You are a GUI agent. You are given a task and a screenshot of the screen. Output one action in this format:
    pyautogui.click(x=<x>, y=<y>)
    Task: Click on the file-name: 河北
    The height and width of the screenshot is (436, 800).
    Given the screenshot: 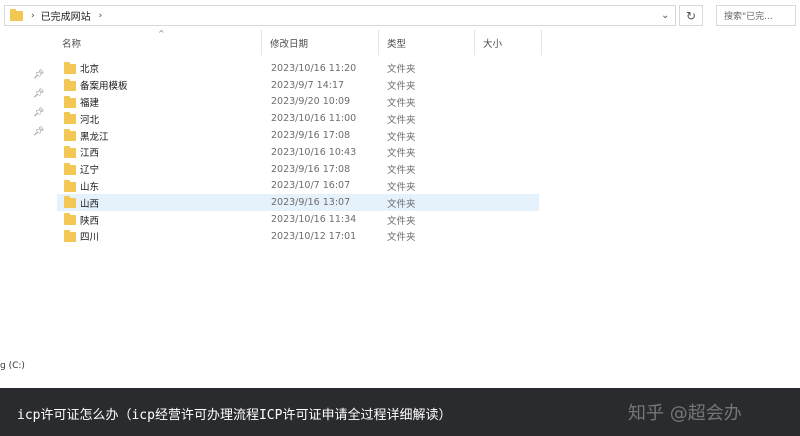 What is the action you would take?
    pyautogui.click(x=90, y=120)
    